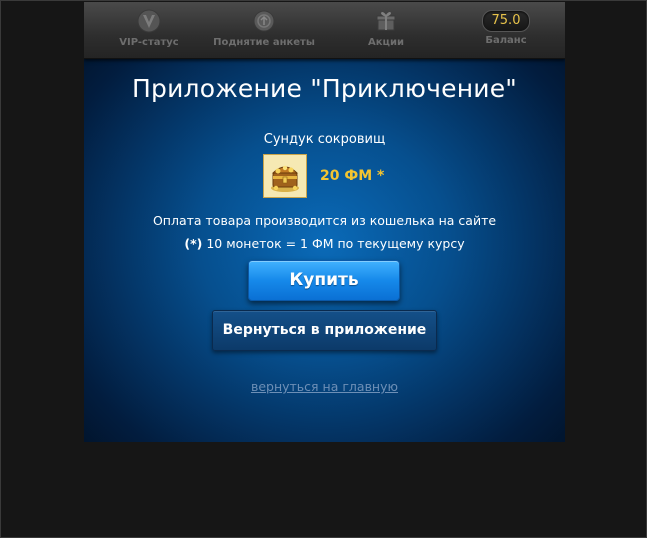  I want to click on nav-label-promotions: Акции, so click(386, 42).